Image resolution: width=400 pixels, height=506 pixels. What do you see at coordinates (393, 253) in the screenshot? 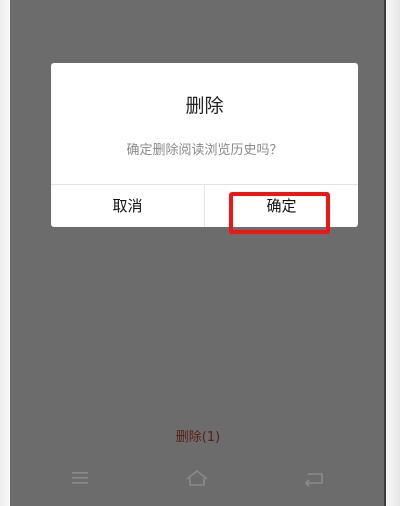
I see `phone-bezel-right` at bounding box center [393, 253].